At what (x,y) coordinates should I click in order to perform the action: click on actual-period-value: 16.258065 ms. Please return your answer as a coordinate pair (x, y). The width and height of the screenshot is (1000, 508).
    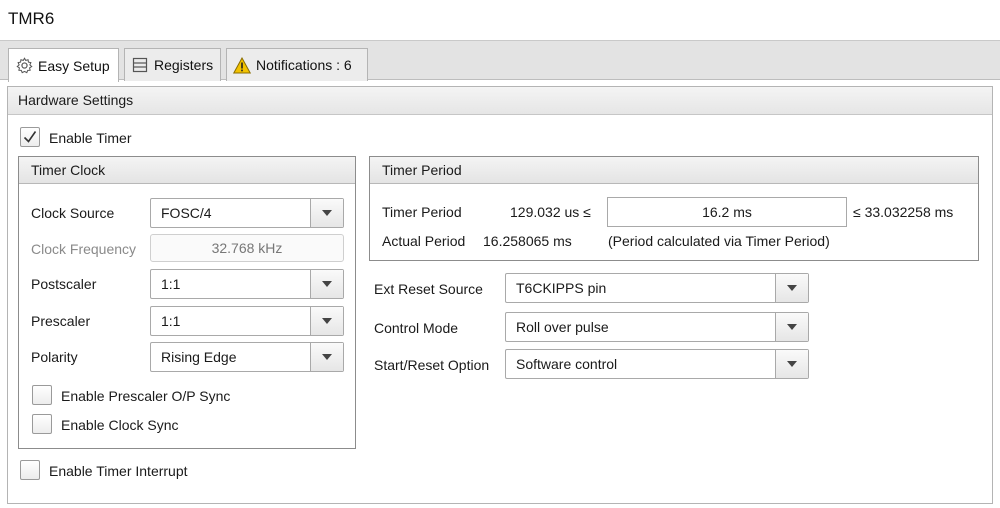
    Looking at the image, I should click on (527, 241).